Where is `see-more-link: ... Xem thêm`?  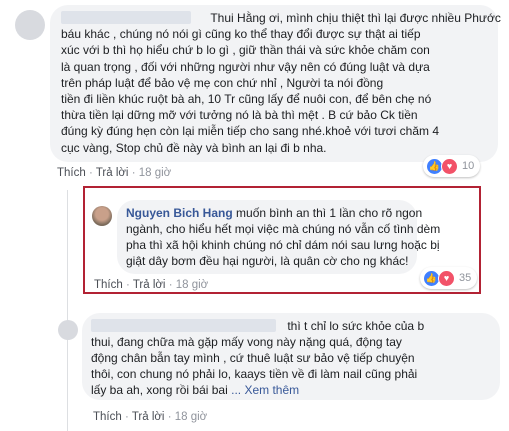
see-more-link: ... Xem thêm is located at coordinates (265, 390).